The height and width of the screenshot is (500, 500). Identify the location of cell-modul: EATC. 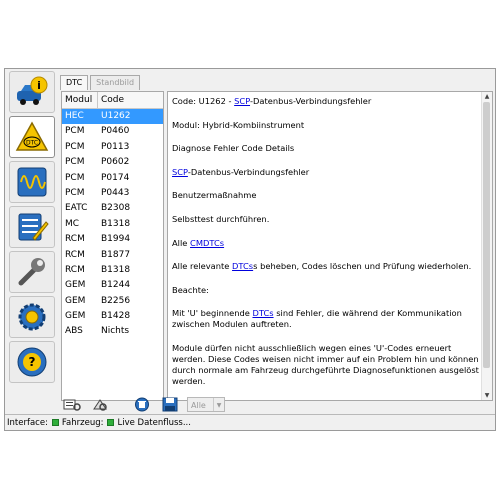
(76, 208).